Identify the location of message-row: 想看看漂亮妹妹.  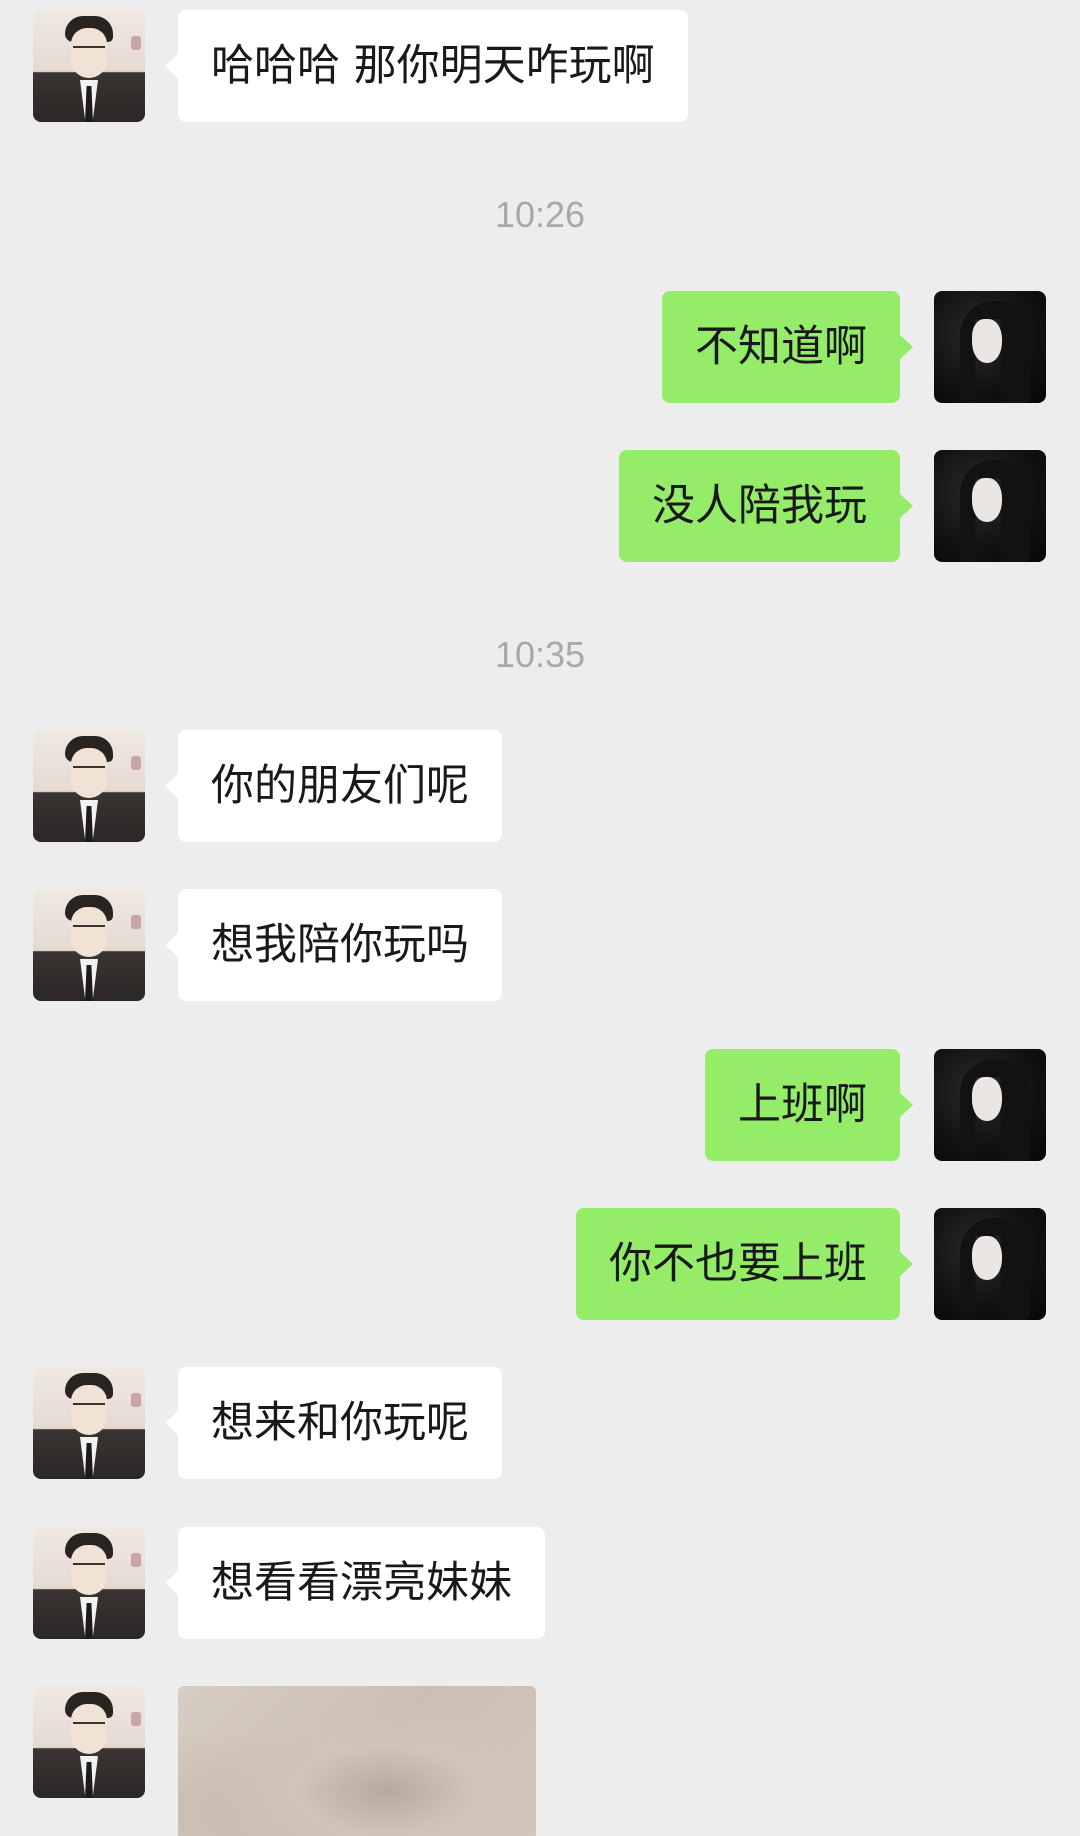
(540, 1583).